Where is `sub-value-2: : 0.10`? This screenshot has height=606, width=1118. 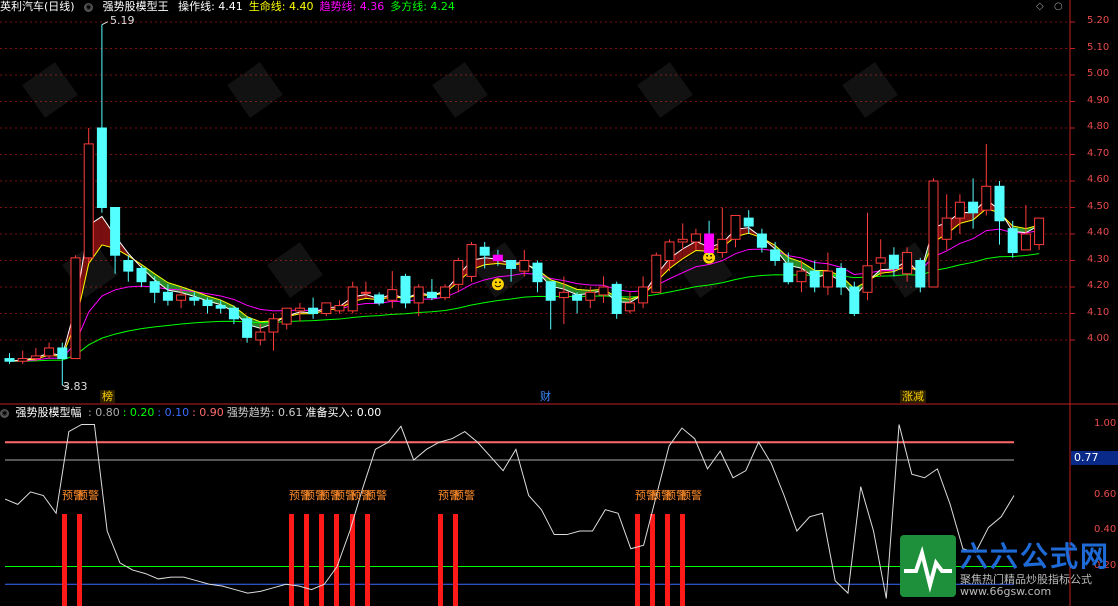
sub-value-2: : 0.10 is located at coordinates (173, 412).